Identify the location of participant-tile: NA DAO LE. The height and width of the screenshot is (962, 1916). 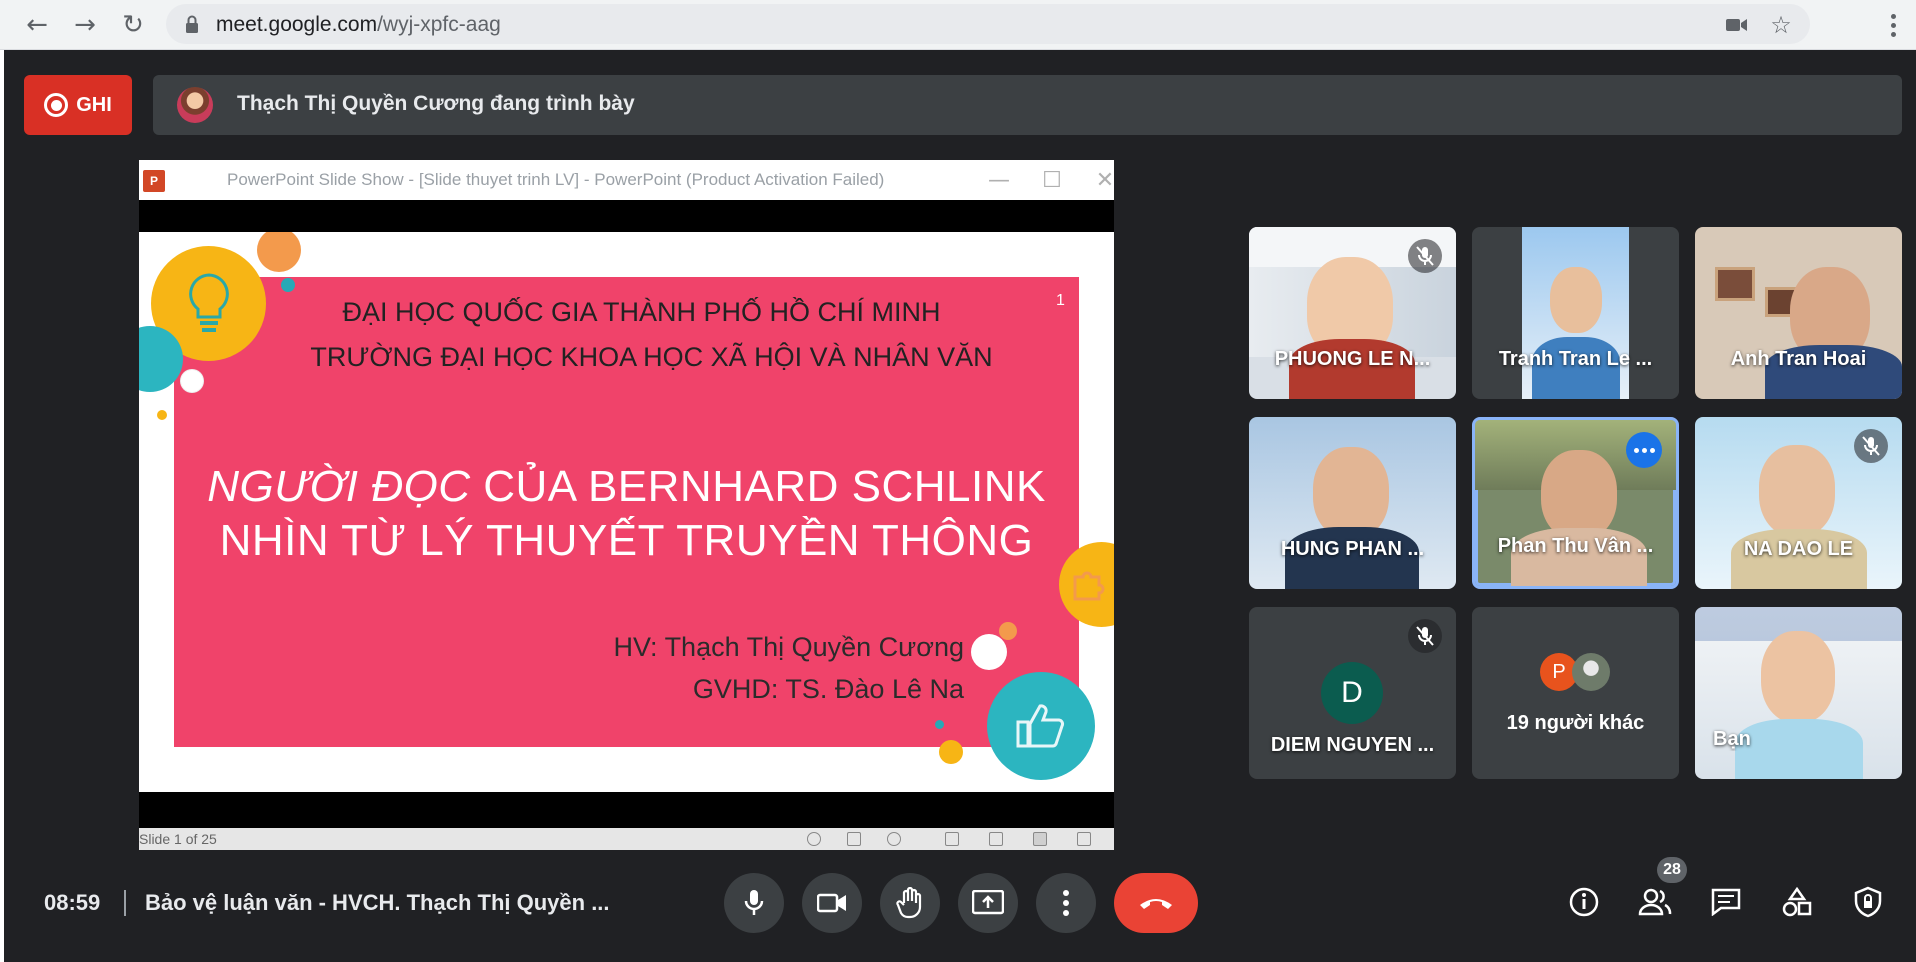
(1798, 503).